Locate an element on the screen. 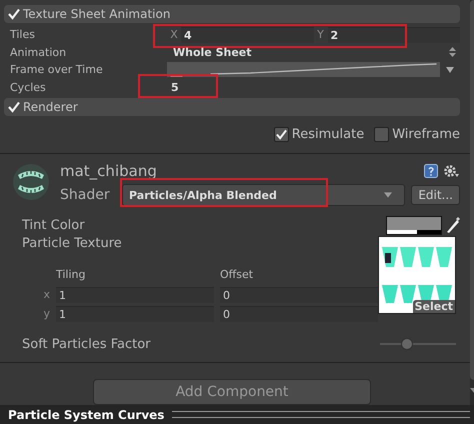  material-name: mat_chibang is located at coordinates (109, 171).